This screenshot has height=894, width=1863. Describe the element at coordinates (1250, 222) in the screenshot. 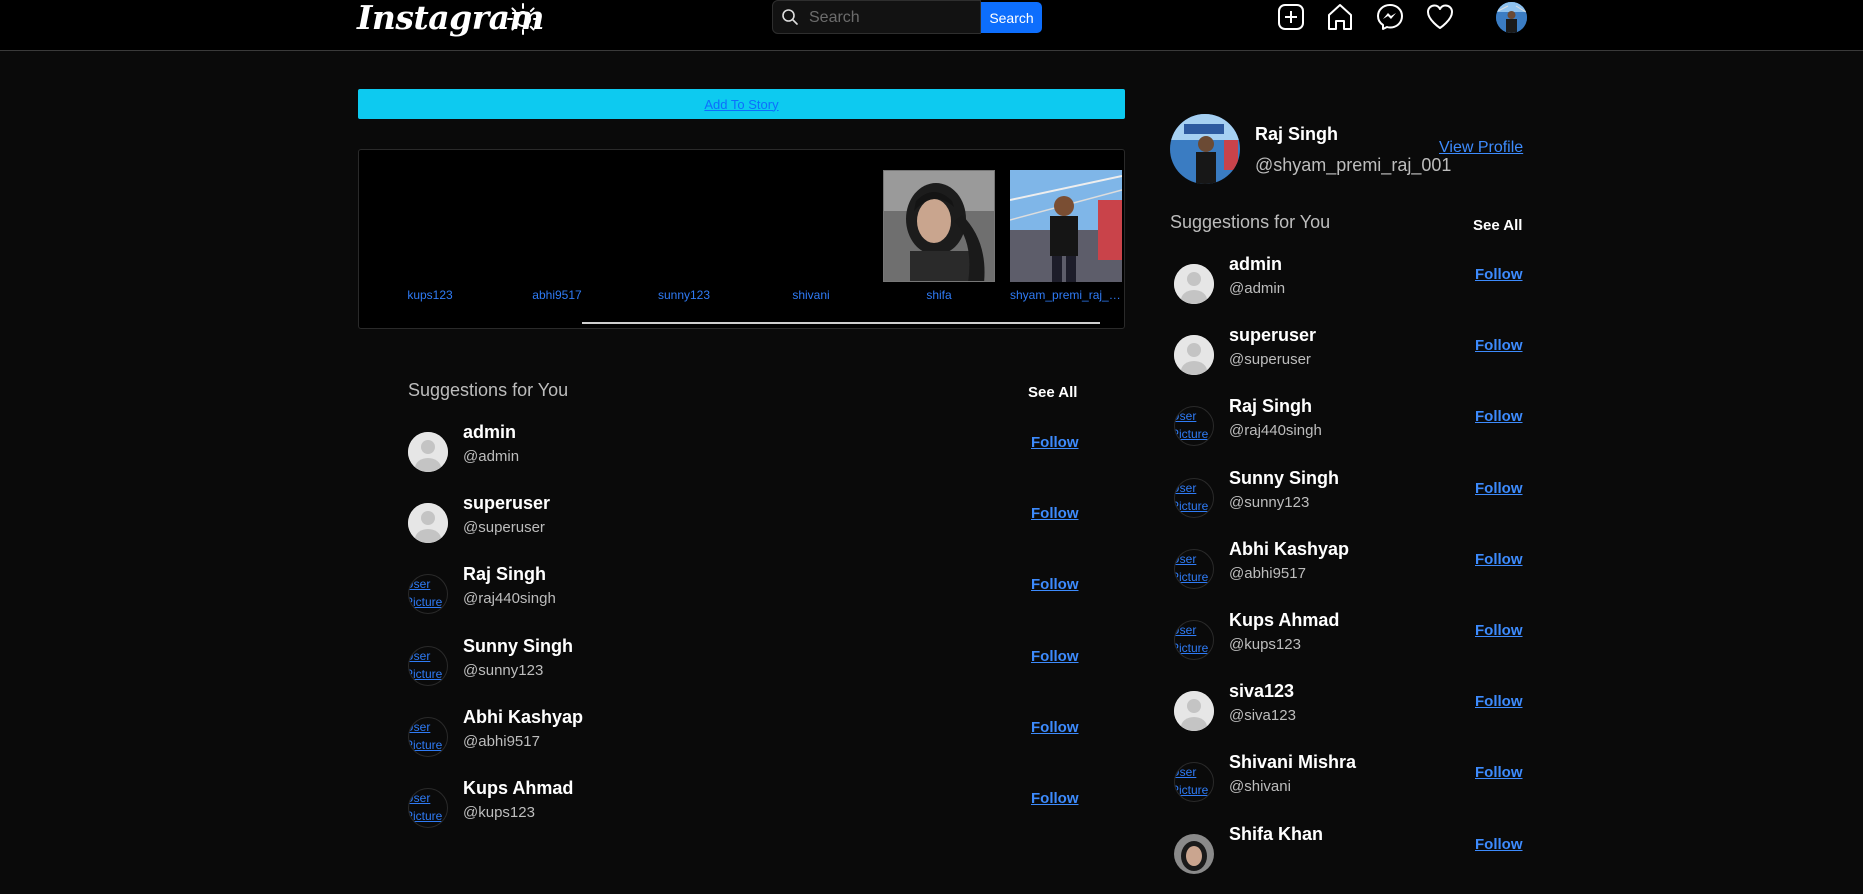

I see `side-suggestions-title: Suggestions for You` at that location.